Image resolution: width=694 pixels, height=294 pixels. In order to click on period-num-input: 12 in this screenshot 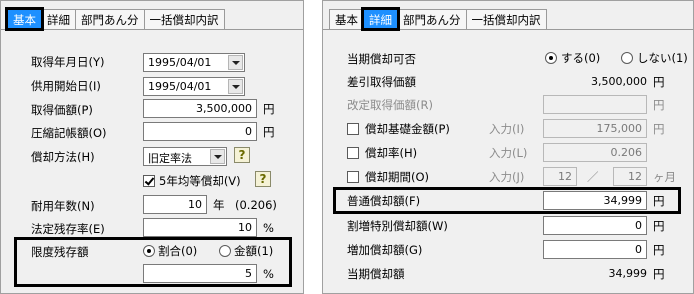, I will do `click(560, 176)`.